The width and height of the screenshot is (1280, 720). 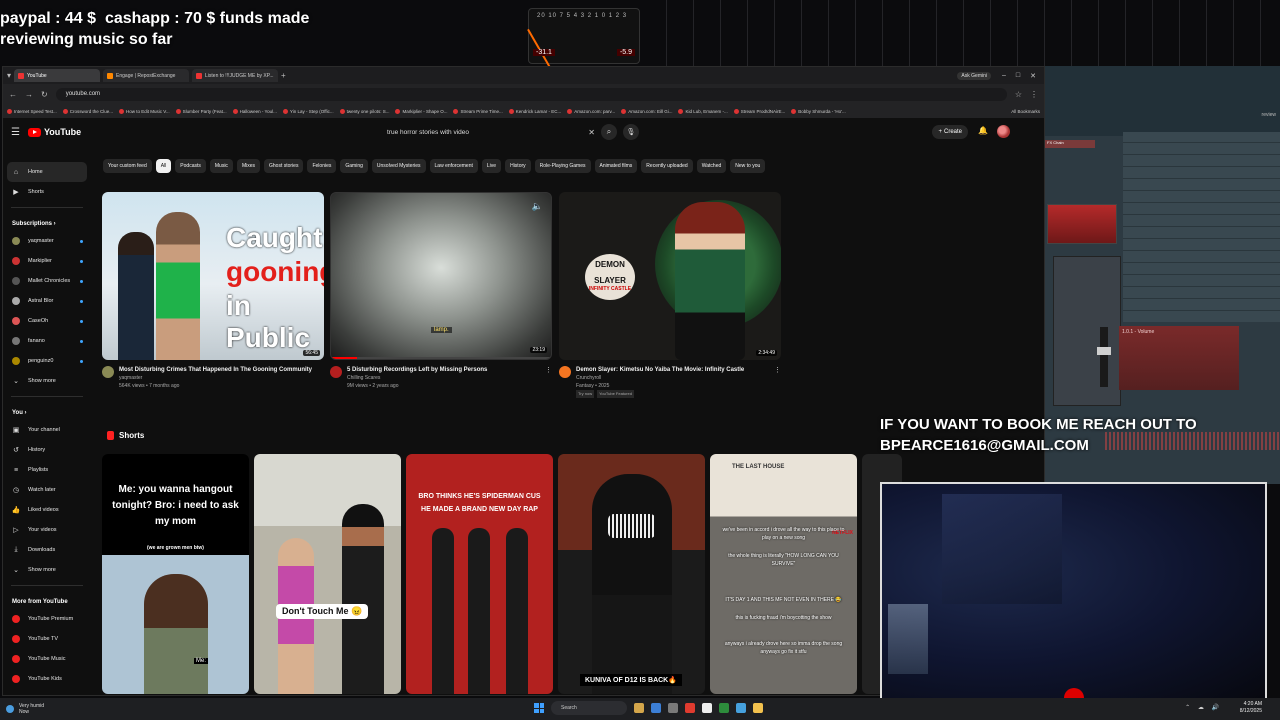 What do you see at coordinates (724, 708) in the screenshot?
I see `chrome-icon` at bounding box center [724, 708].